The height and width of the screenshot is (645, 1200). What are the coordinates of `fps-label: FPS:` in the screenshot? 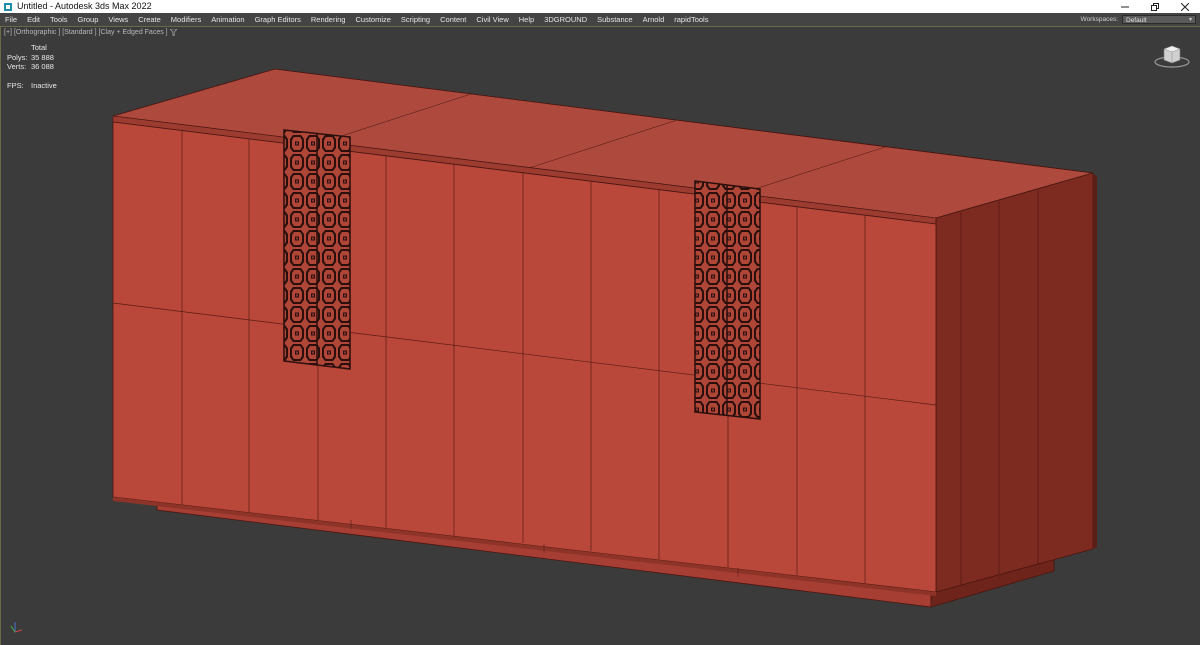 It's located at (15, 85).